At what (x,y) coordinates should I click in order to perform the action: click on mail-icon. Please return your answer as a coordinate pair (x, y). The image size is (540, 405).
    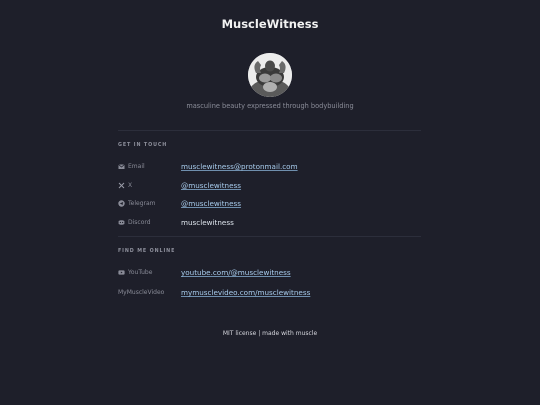
    Looking at the image, I should click on (121, 166).